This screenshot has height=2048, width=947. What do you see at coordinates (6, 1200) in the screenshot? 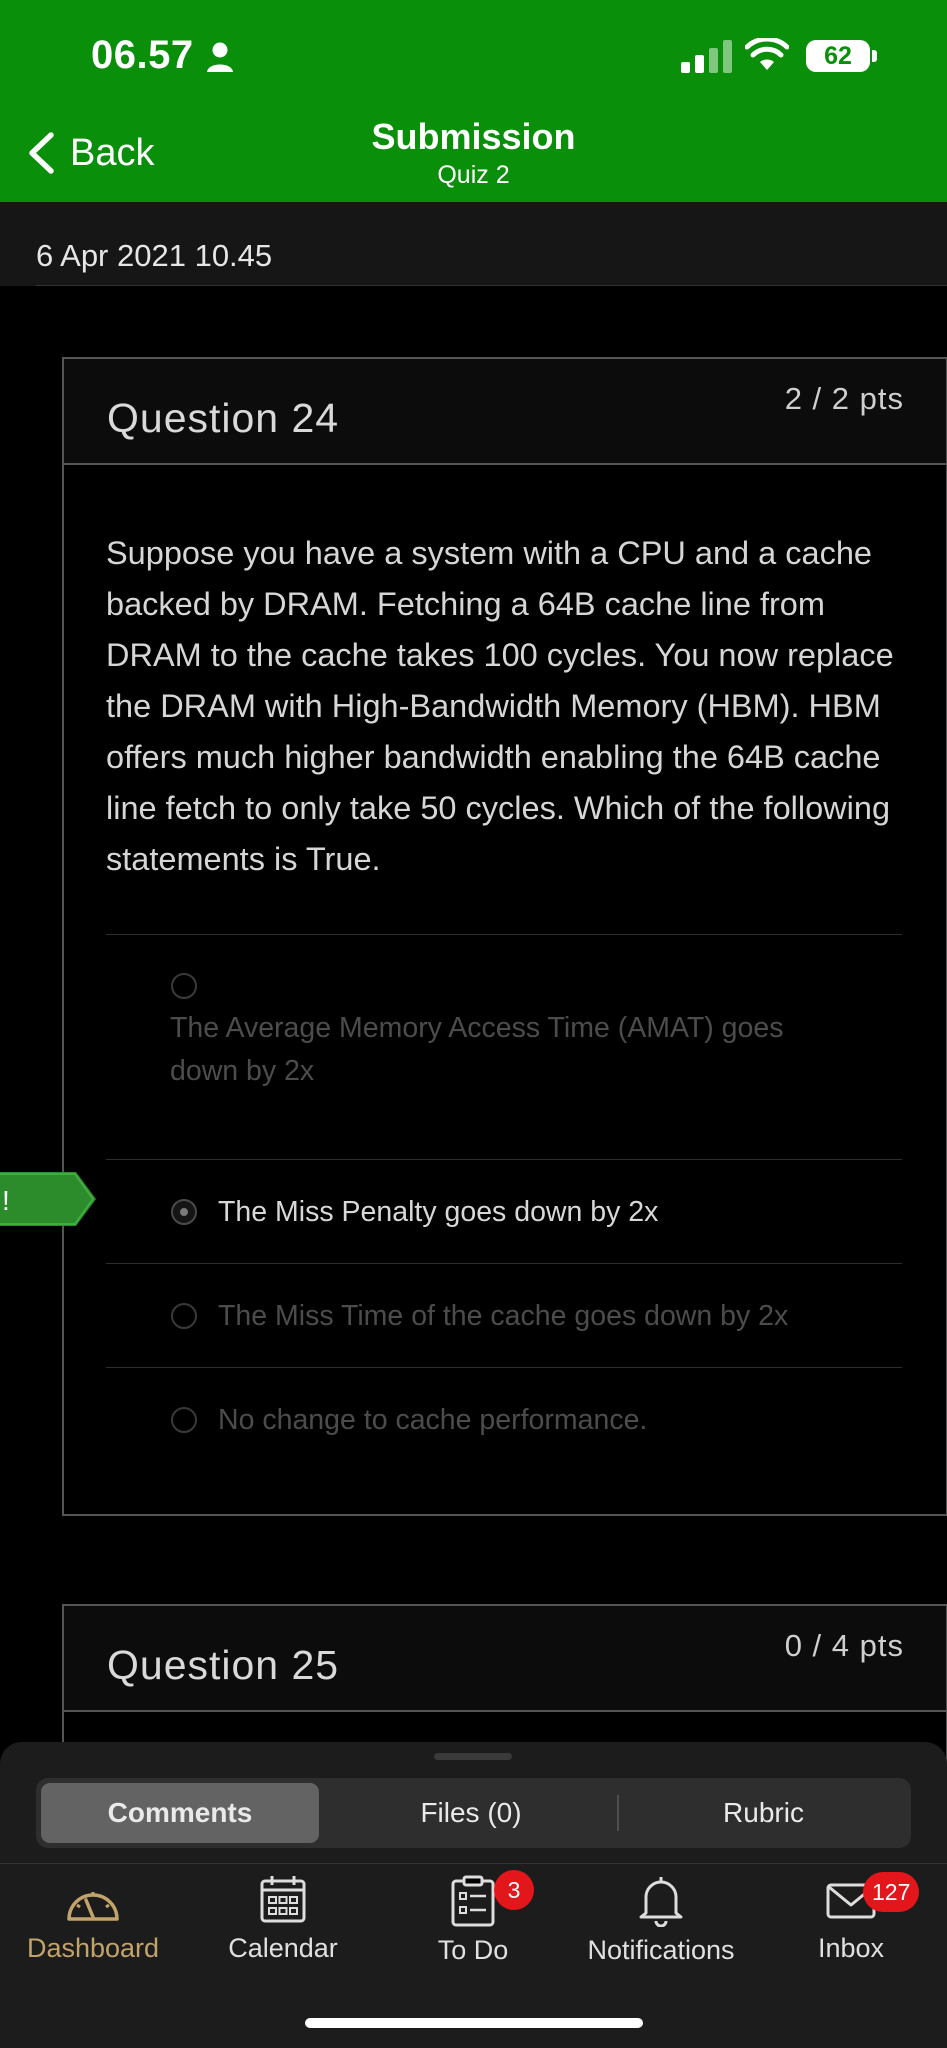
I see `correct-flag-text: !` at bounding box center [6, 1200].